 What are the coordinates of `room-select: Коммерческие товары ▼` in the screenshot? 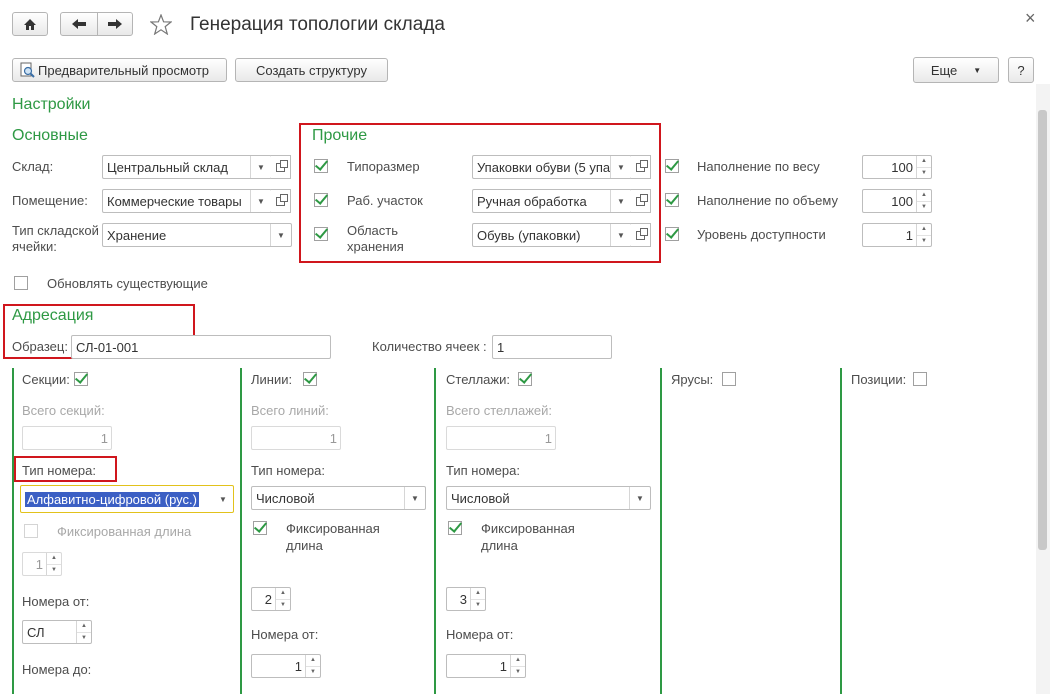 It's located at (187, 201).